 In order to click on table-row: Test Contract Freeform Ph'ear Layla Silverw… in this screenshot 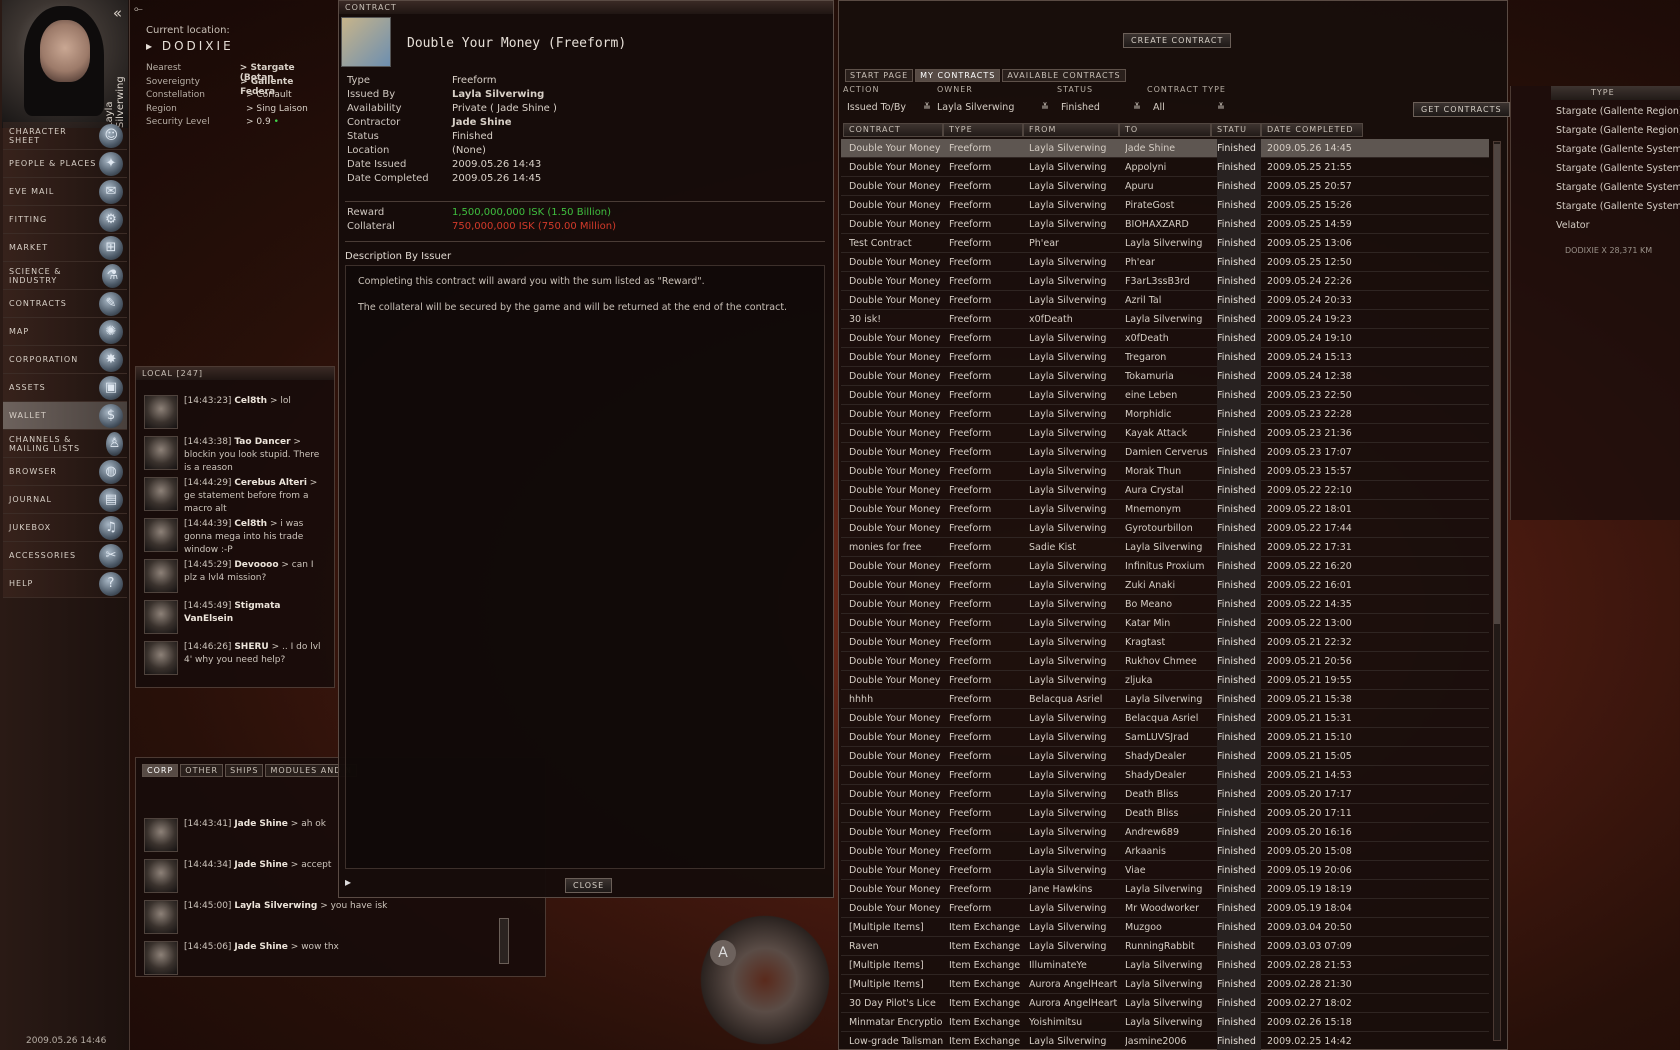, I will do `click(1165, 243)`.